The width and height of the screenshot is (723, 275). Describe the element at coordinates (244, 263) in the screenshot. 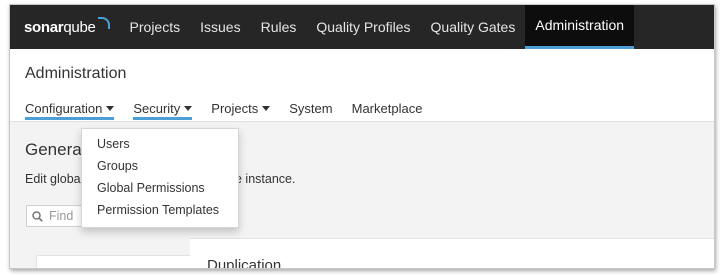

I see `card-heading: Duplication` at that location.